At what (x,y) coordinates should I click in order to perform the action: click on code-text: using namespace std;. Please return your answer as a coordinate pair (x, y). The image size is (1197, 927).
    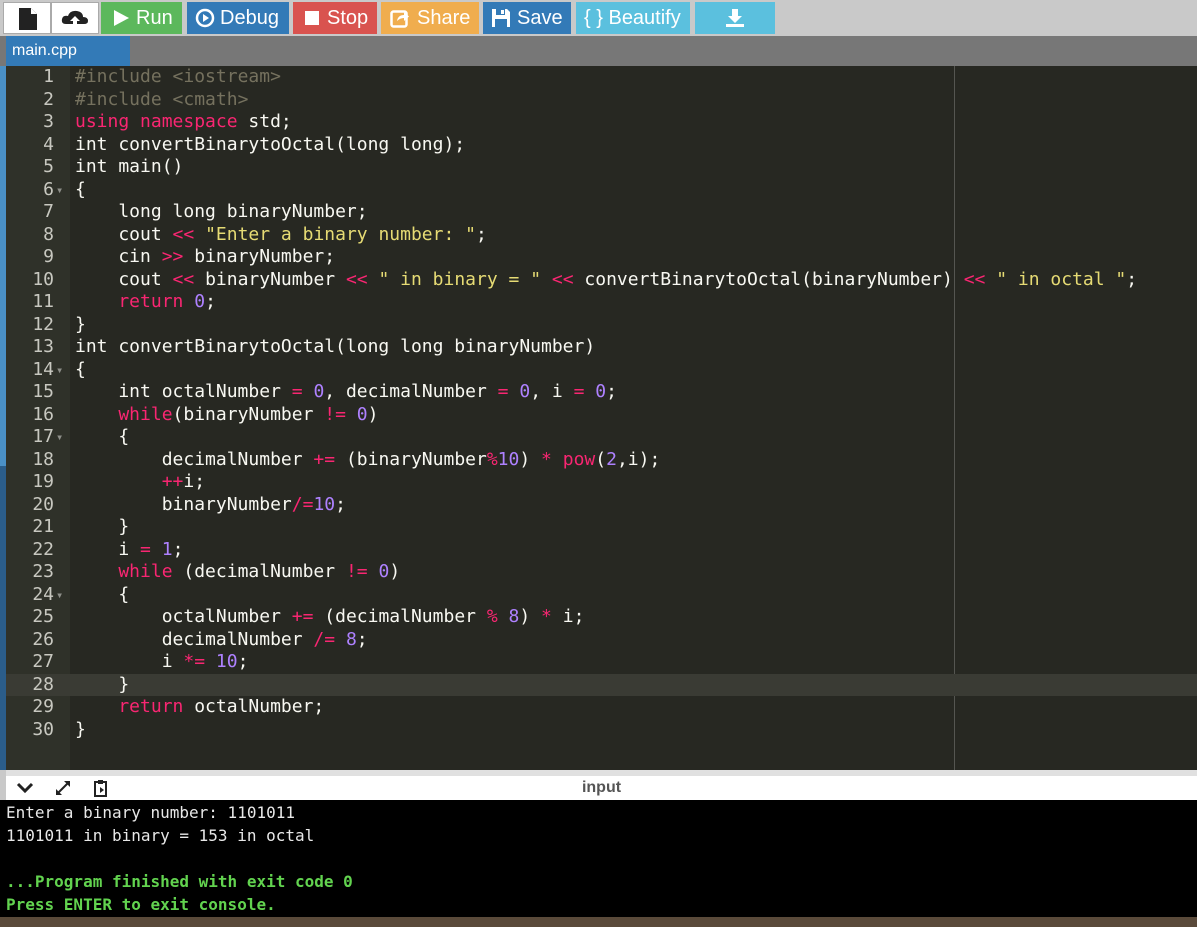
    Looking at the image, I should click on (183, 122).